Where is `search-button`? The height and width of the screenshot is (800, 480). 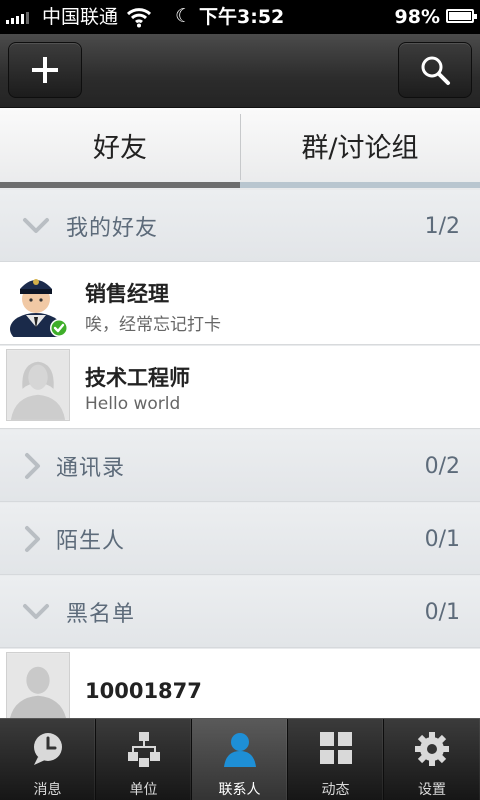
search-button is located at coordinates (435, 70).